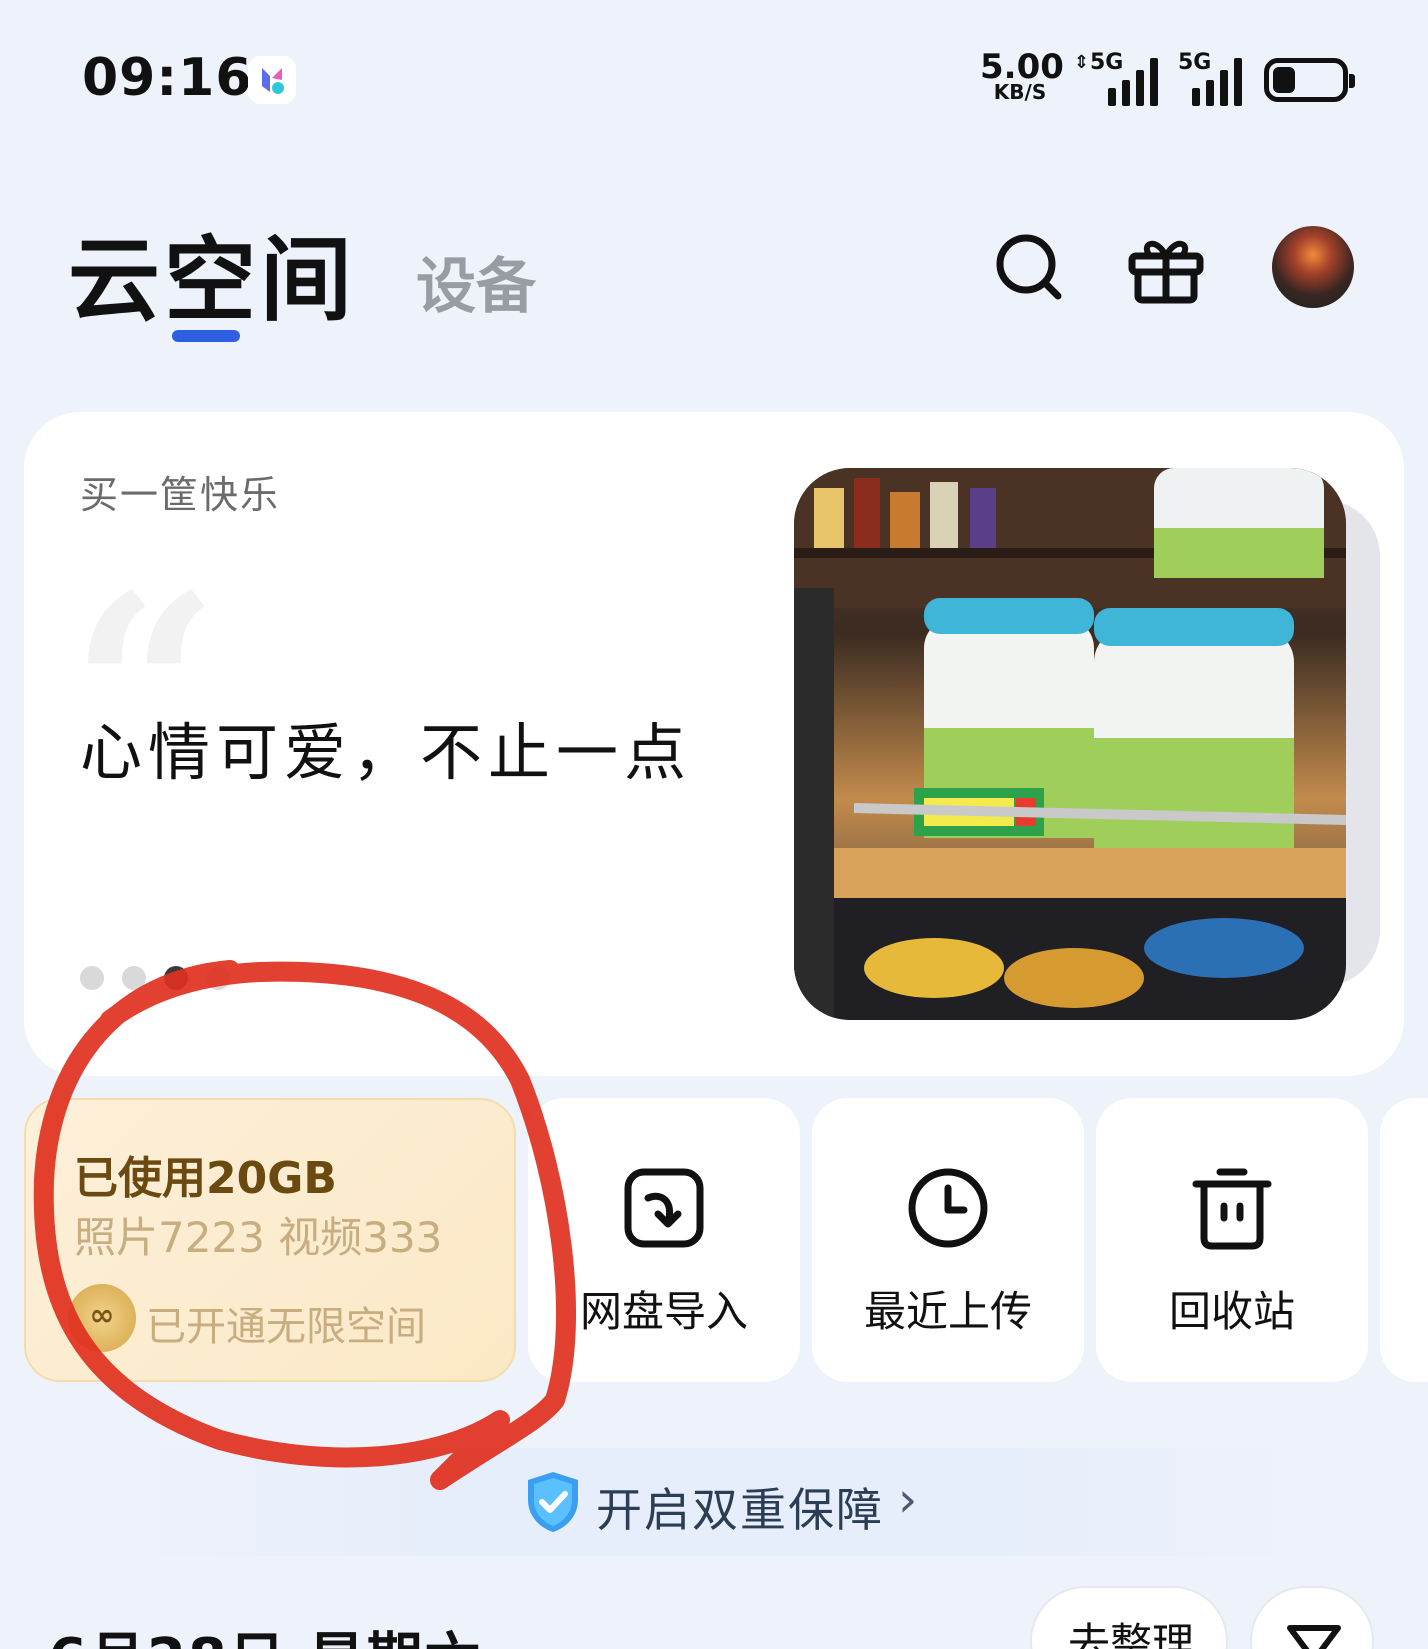 The height and width of the screenshot is (1649, 1428). I want to click on avatar, so click(1313, 267).